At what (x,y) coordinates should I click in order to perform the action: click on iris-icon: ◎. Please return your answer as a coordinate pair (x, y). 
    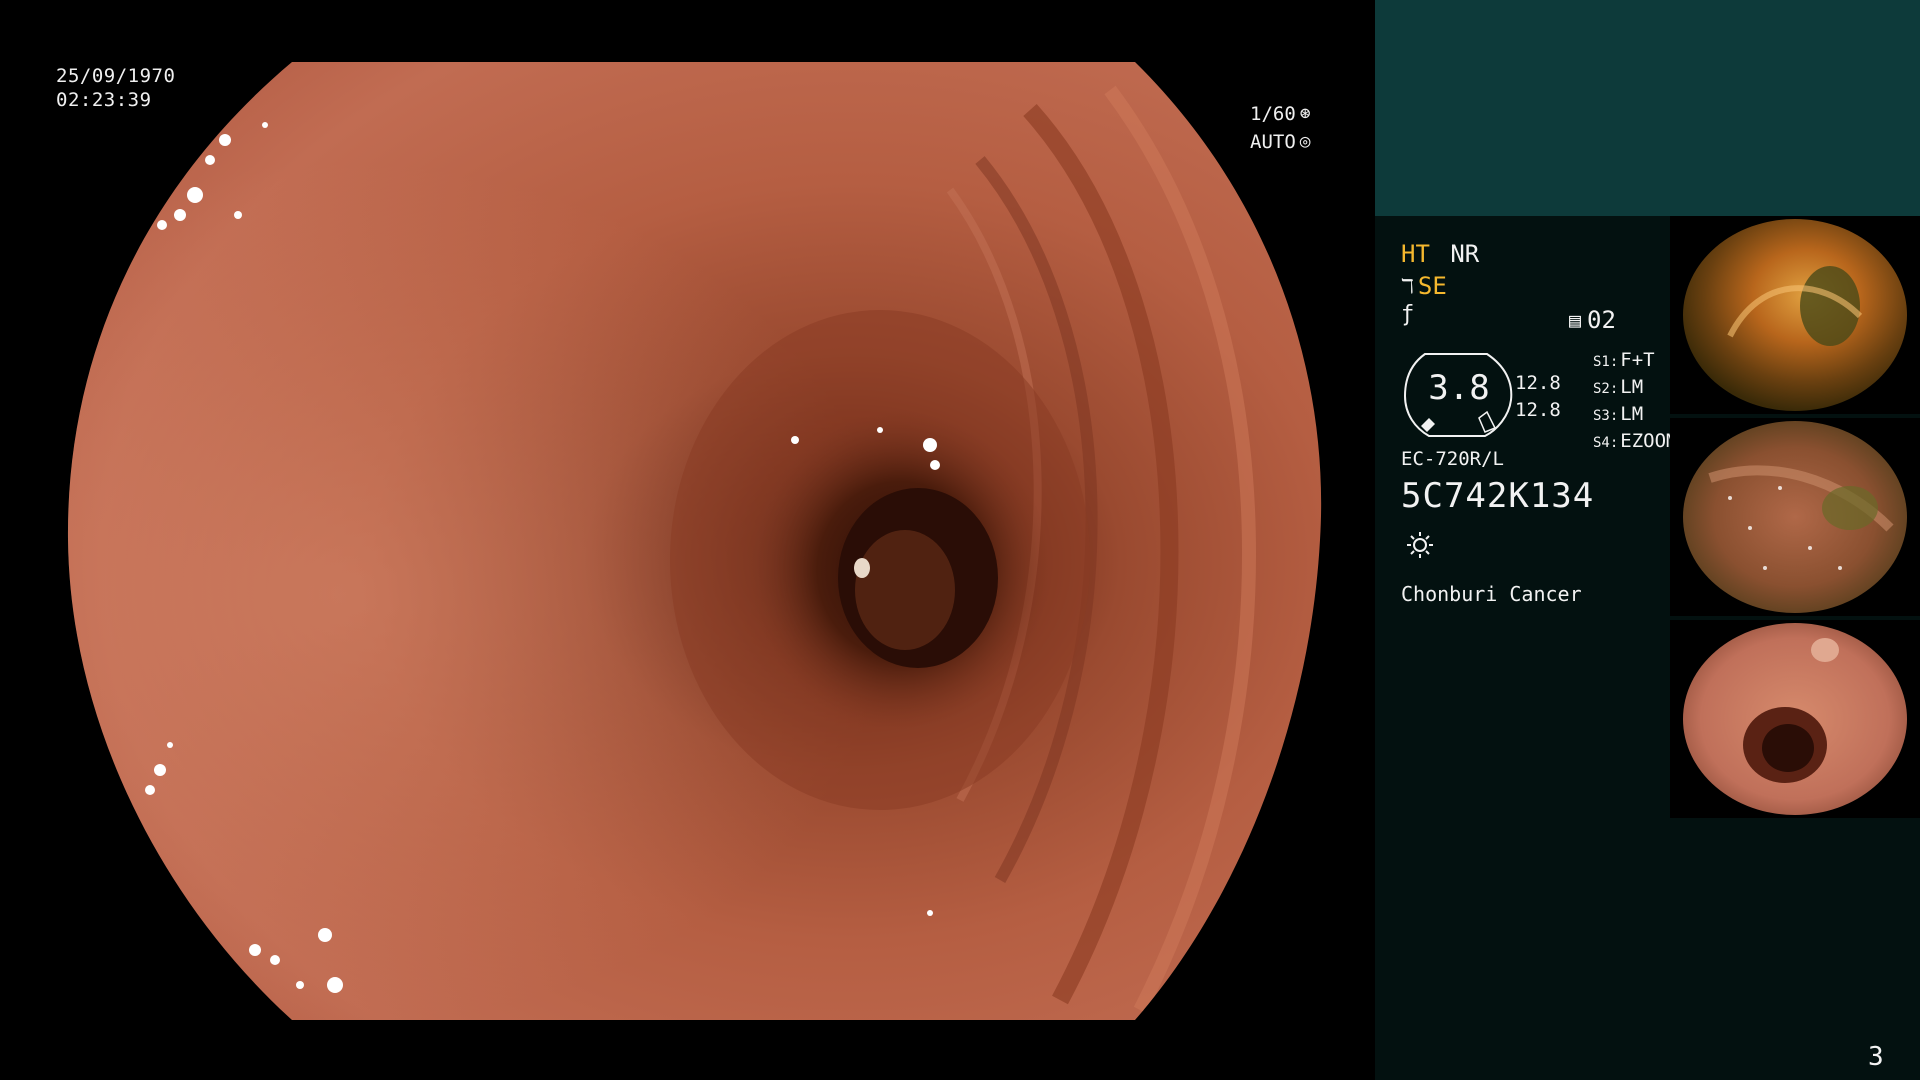
    Looking at the image, I should click on (1305, 141).